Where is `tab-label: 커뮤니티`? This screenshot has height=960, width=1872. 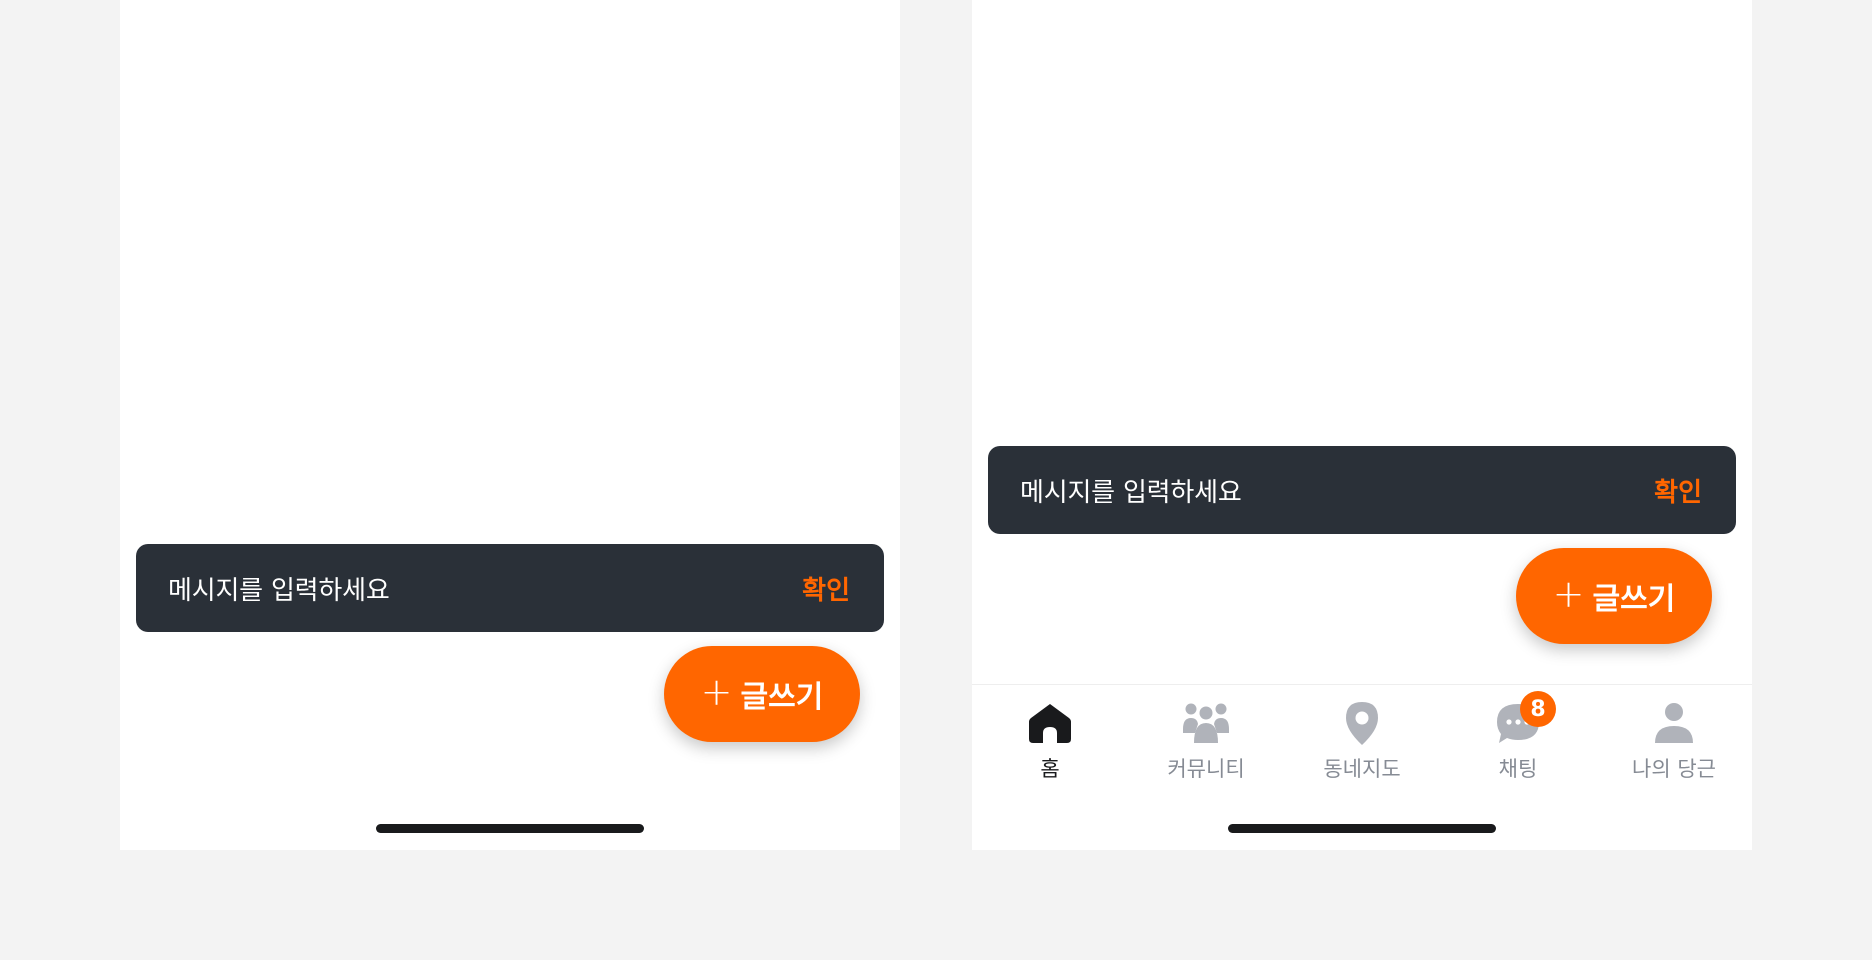 tab-label: 커뮤니티 is located at coordinates (1206, 769).